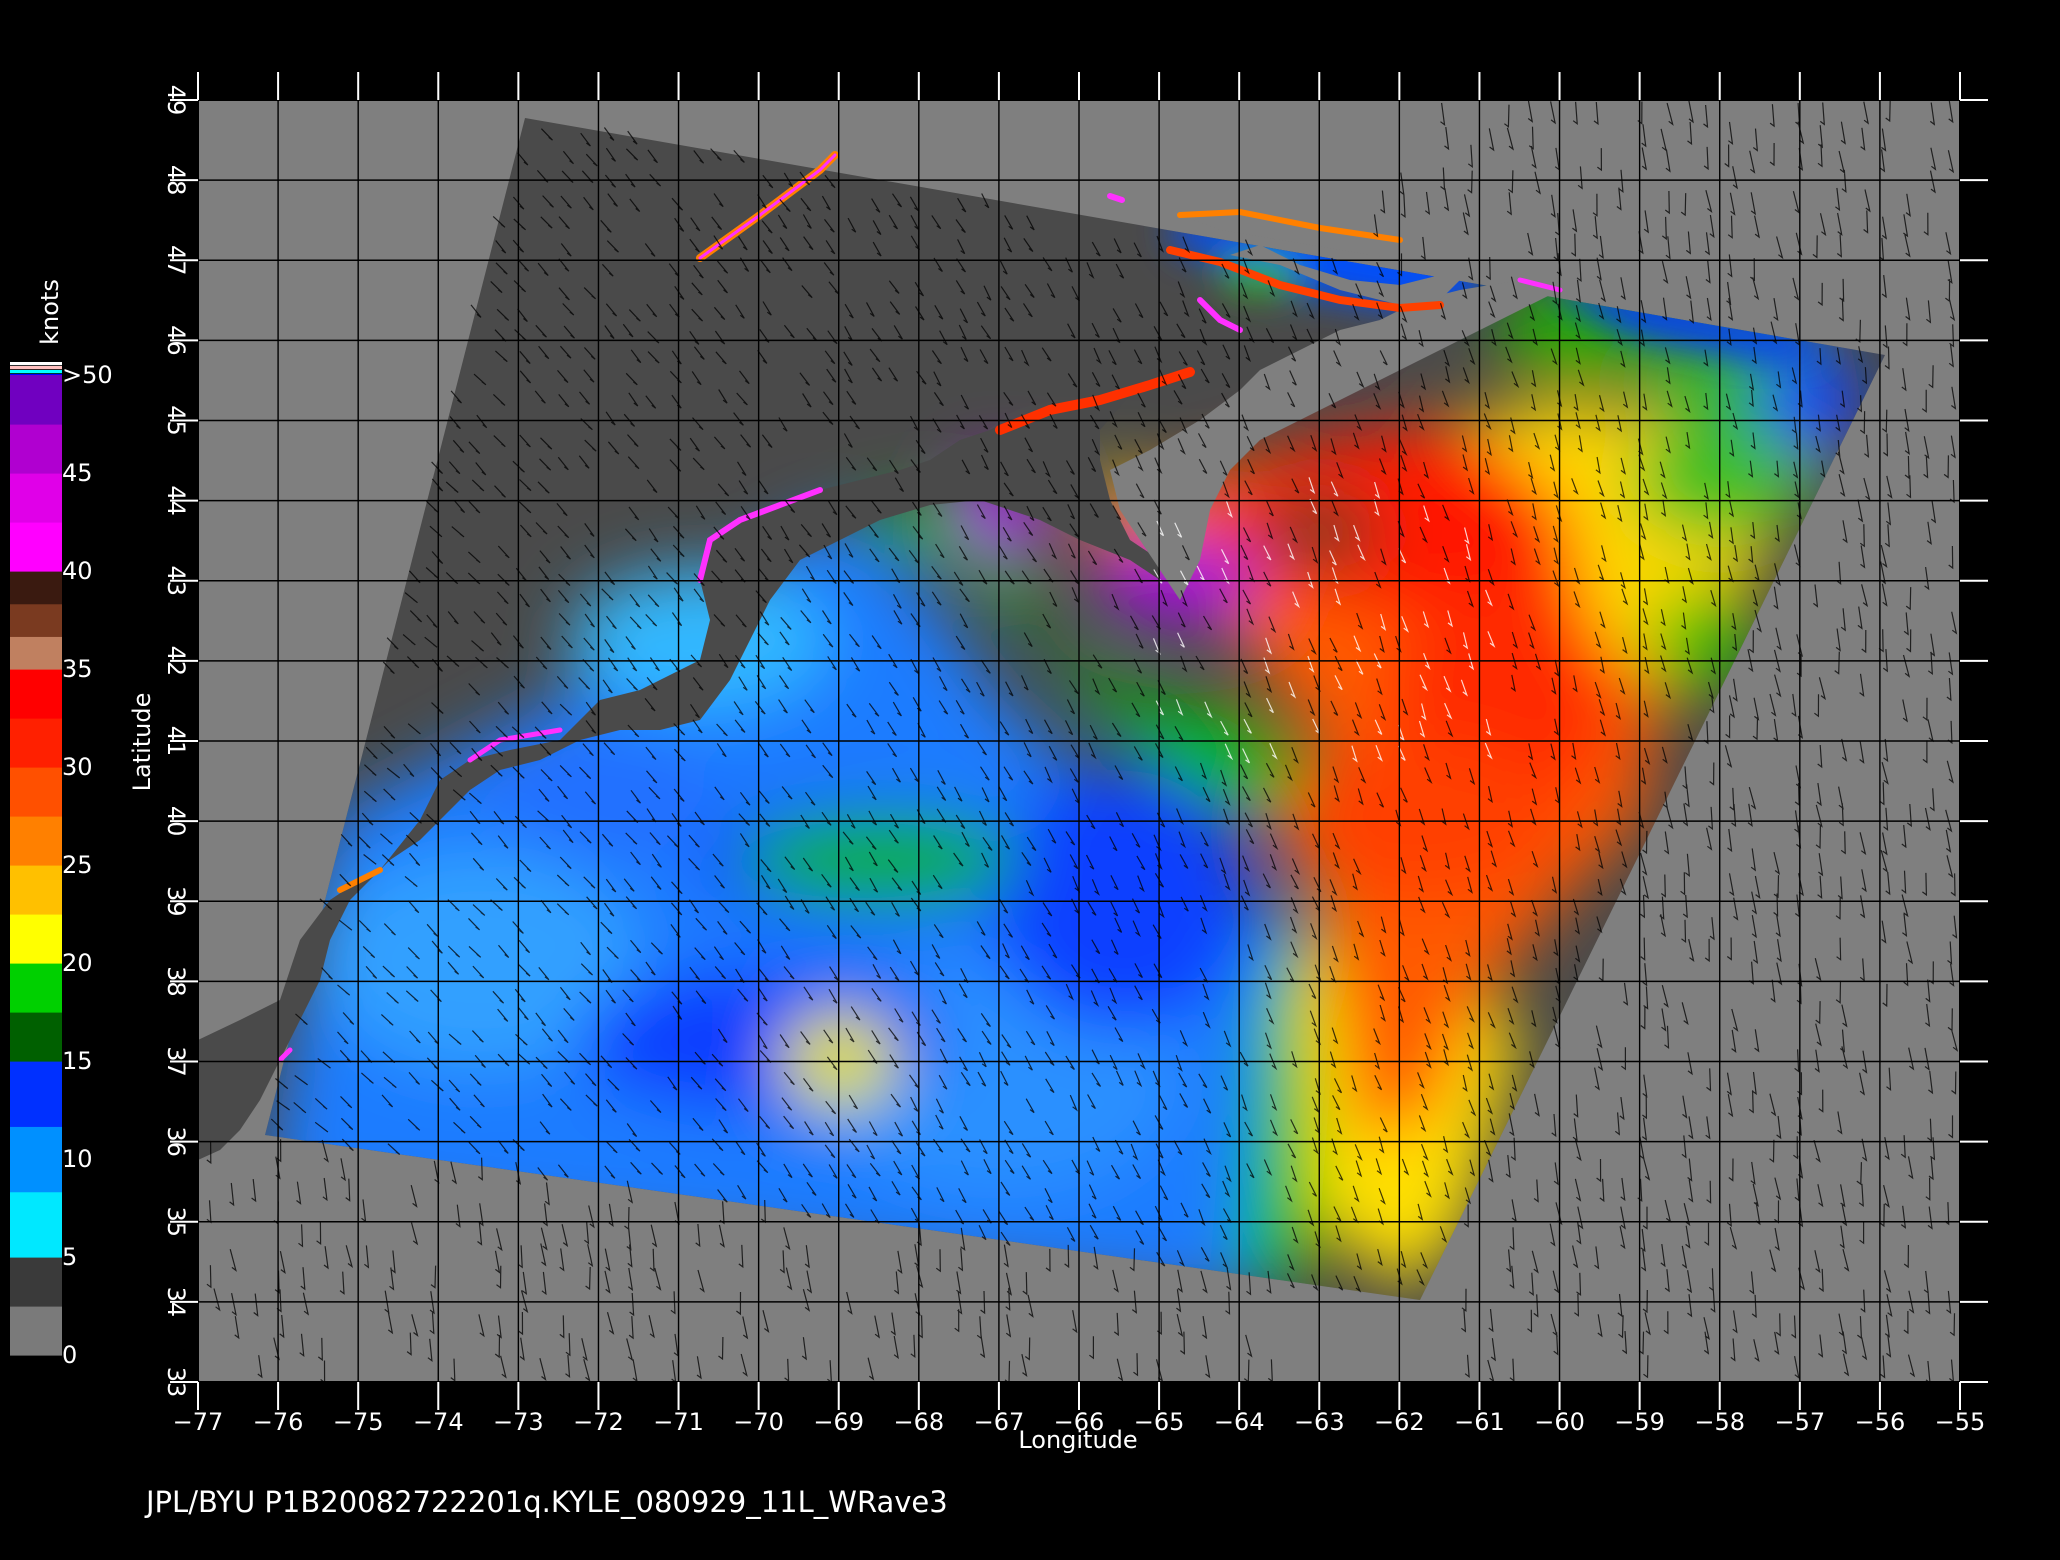 The width and height of the screenshot is (2060, 1560). Describe the element at coordinates (1880, 1422) in the screenshot. I see `x-tick-label-21: −56` at that location.